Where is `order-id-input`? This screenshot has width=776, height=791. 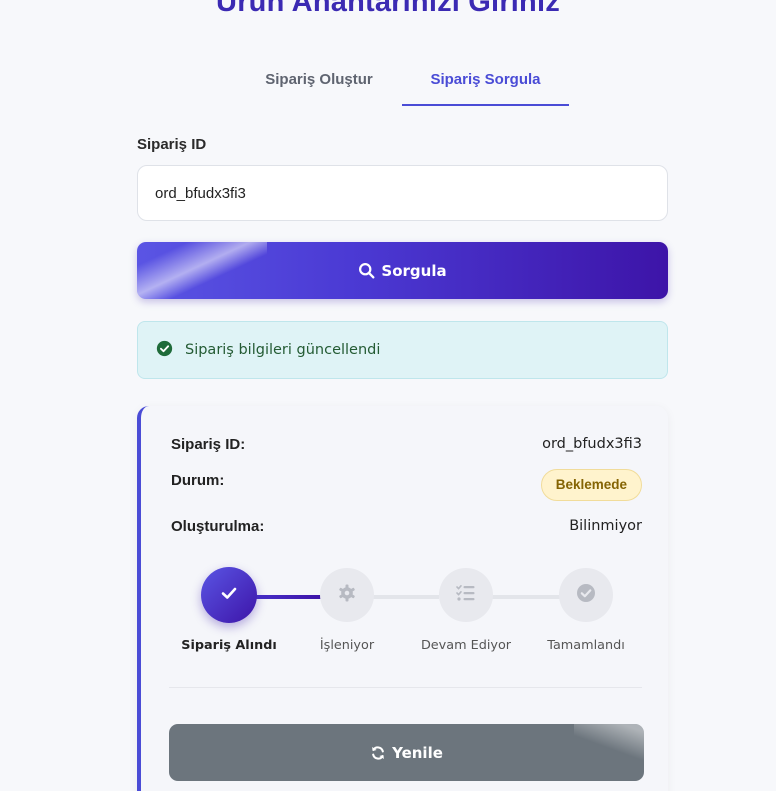 order-id-input is located at coordinates (402, 193).